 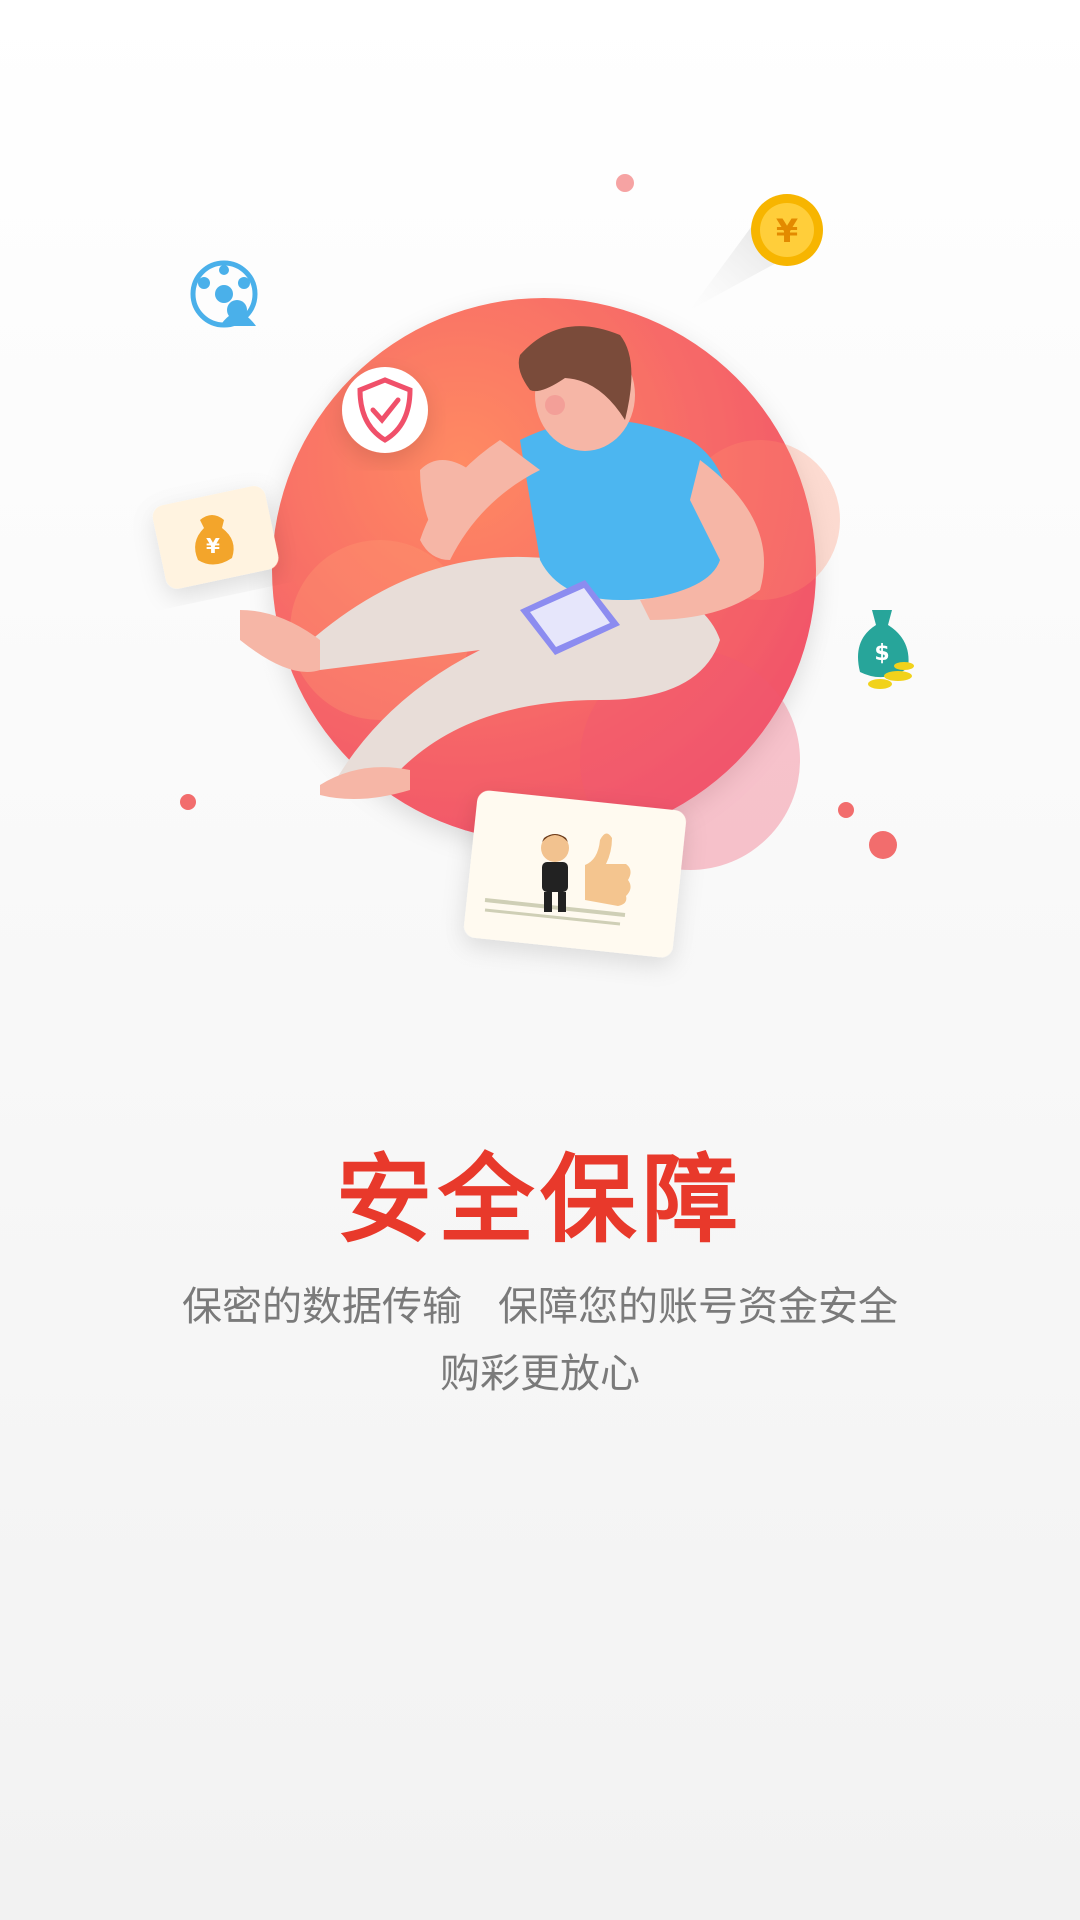 I want to click on onboarding-title: 安全保障, so click(x=540, y=1200).